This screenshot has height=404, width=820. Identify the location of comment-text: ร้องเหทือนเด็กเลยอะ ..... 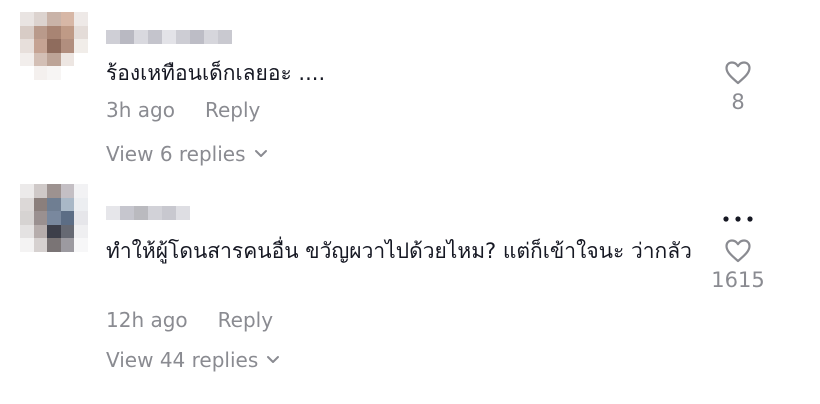
(216, 73).